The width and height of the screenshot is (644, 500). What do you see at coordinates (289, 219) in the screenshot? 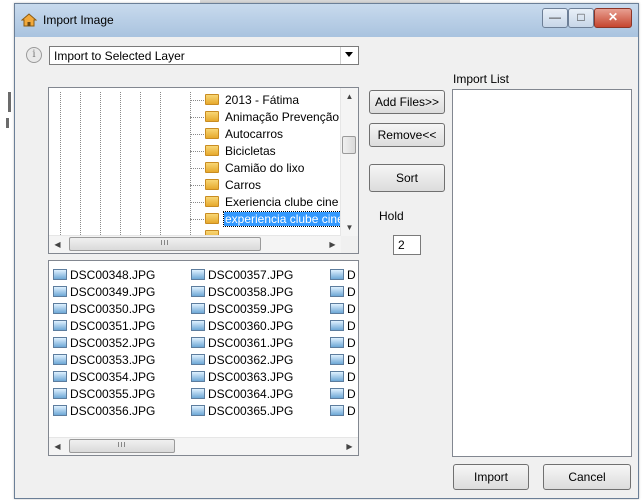
I see `tree-item-selected: experiencia clube cine 2` at bounding box center [289, 219].